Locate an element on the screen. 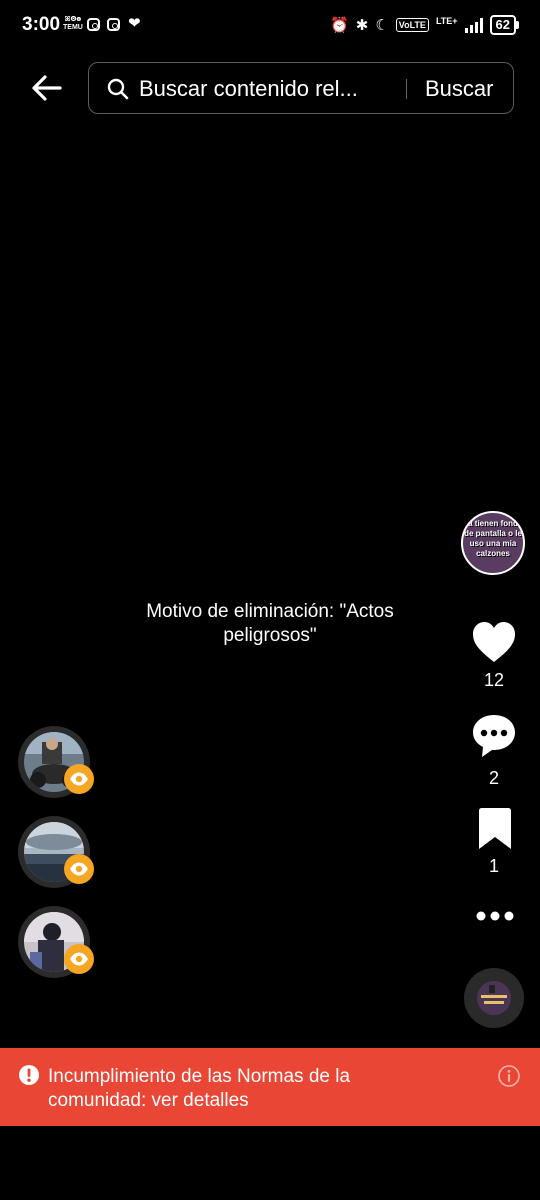 The width and height of the screenshot is (540, 1200). temu-icon-bottom: TEMU is located at coordinates (73, 27).